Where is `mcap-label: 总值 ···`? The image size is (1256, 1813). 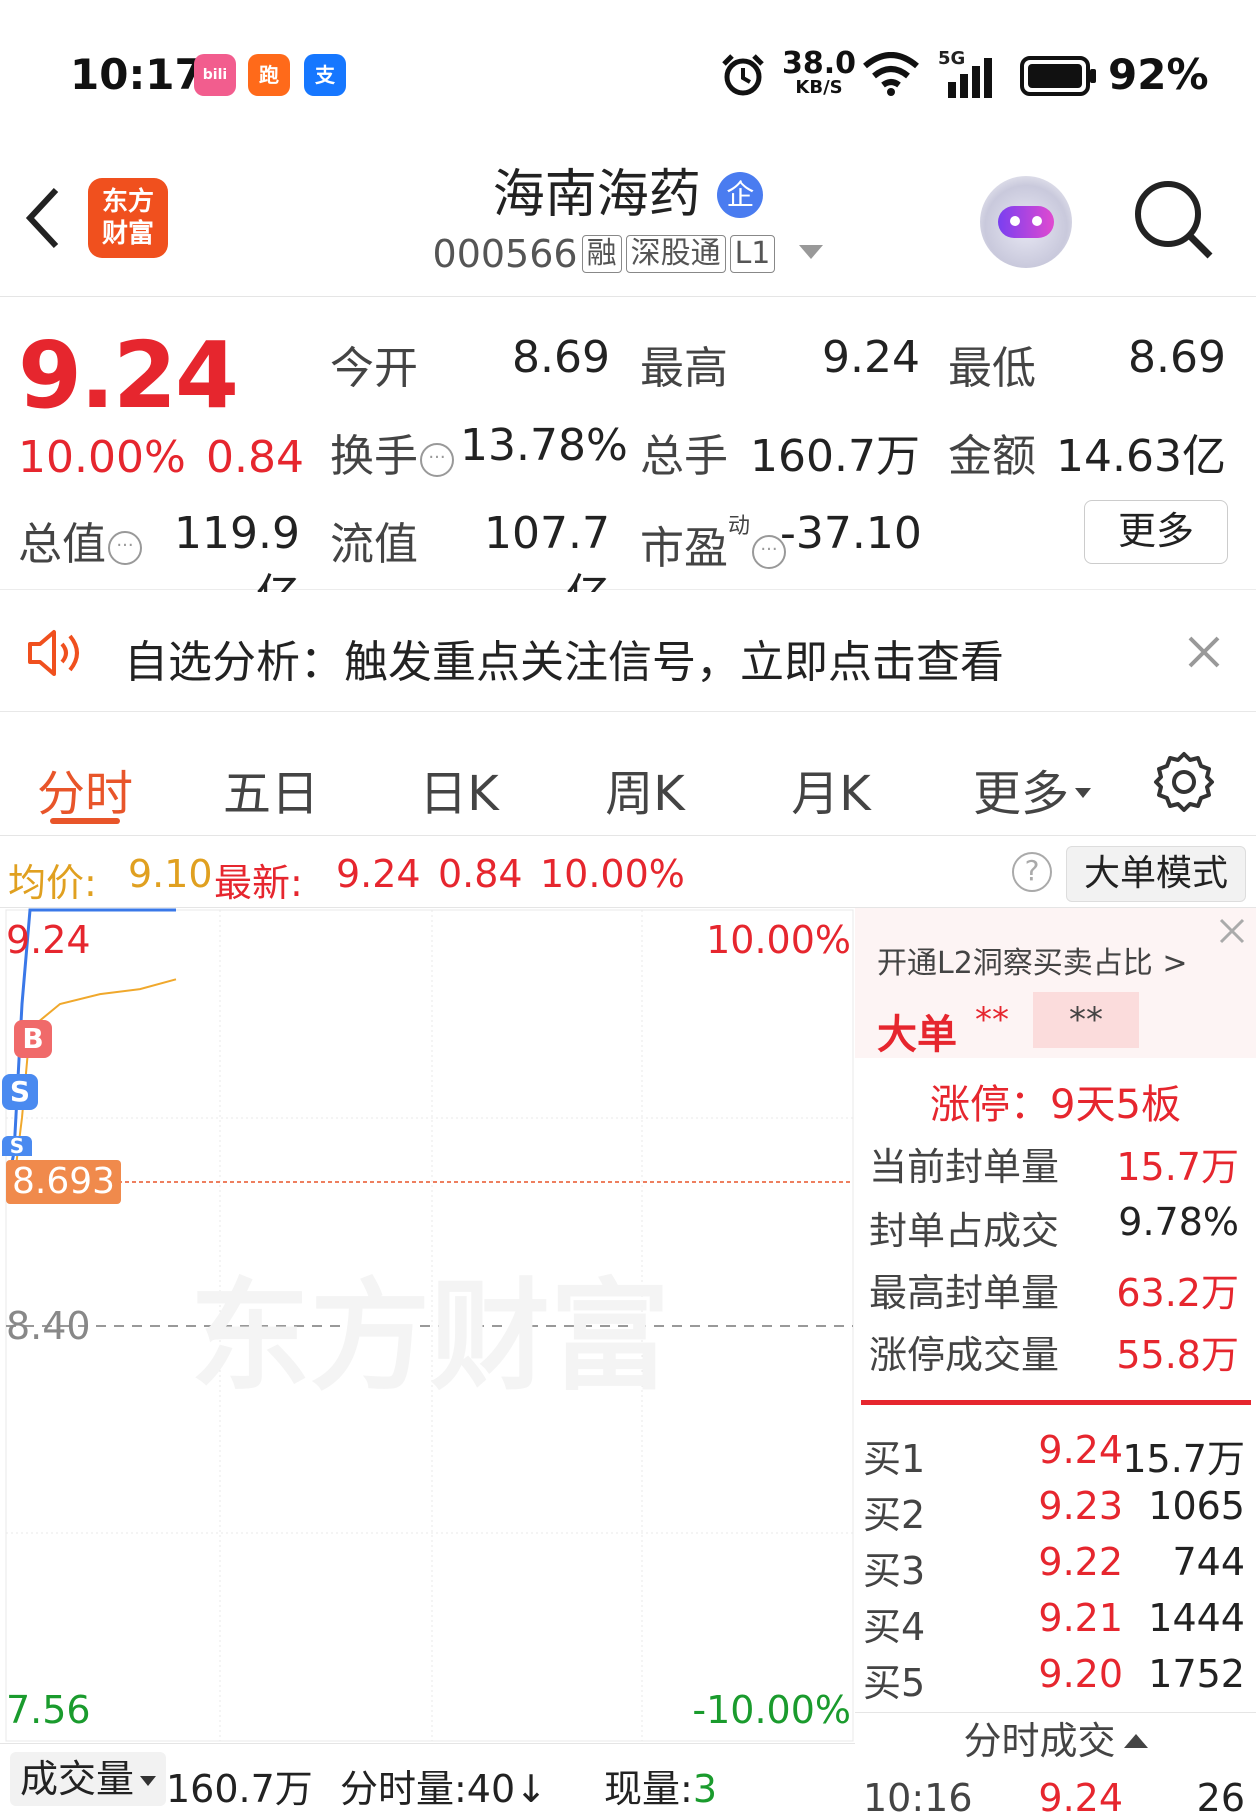 mcap-label: 总值 ··· is located at coordinates (80, 540).